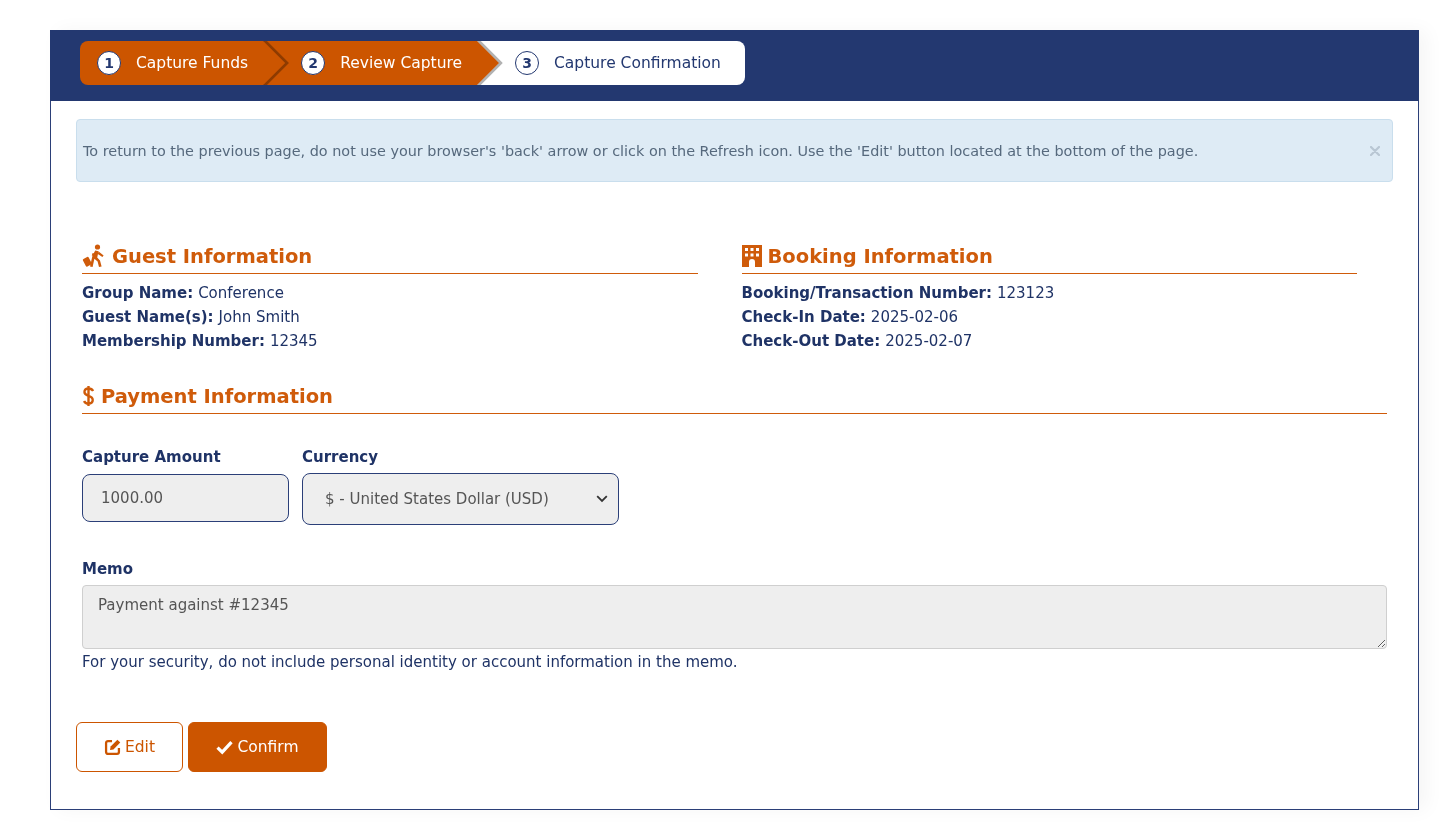 This screenshot has width=1453, height=835. What do you see at coordinates (340, 457) in the screenshot?
I see `field-label: Currency` at bounding box center [340, 457].